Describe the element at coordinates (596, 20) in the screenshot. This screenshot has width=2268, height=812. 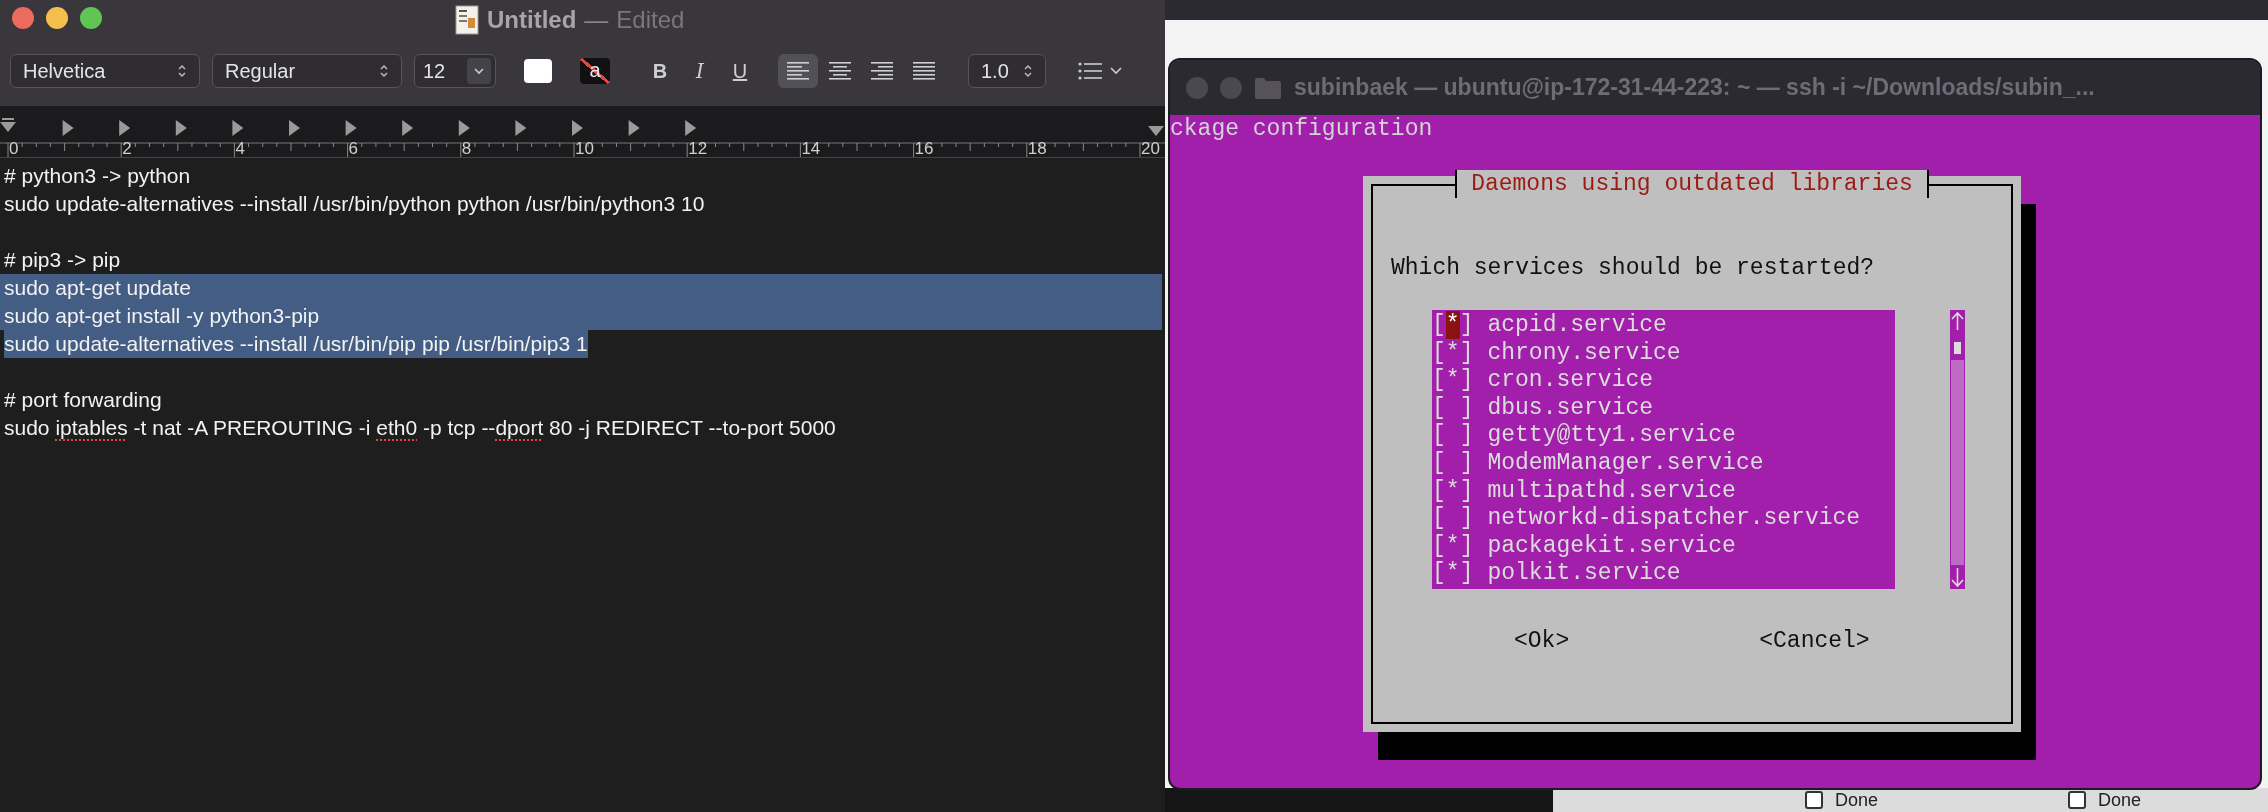
I see `title-dash: —` at that location.